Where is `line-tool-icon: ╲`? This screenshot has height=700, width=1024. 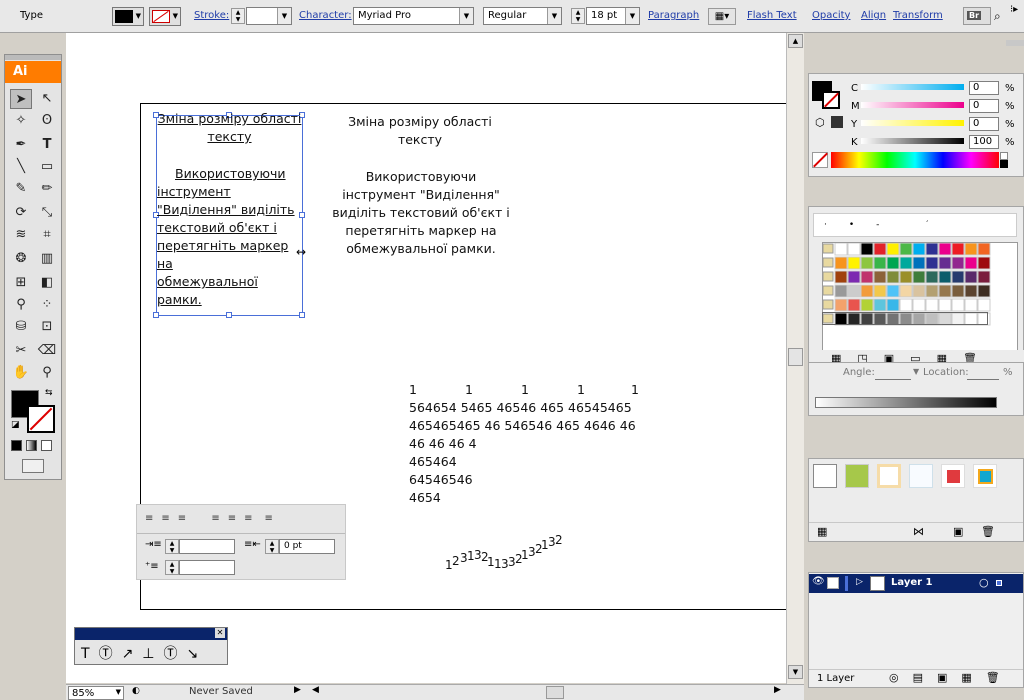
line-tool-icon: ╲ is located at coordinates (21, 167).